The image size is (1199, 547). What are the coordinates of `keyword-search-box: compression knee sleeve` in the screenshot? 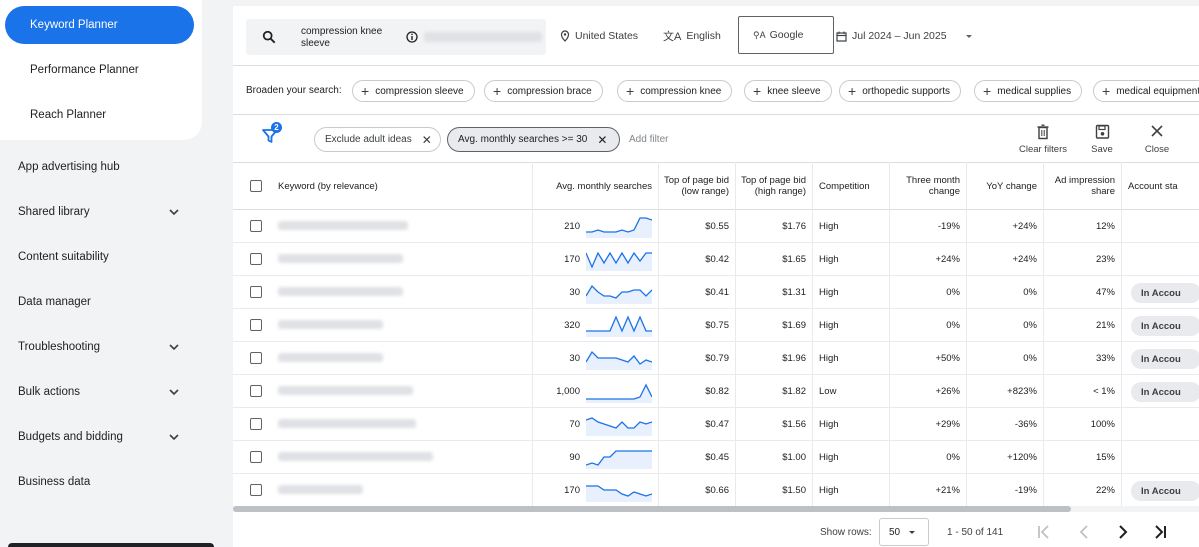 It's located at (396, 37).